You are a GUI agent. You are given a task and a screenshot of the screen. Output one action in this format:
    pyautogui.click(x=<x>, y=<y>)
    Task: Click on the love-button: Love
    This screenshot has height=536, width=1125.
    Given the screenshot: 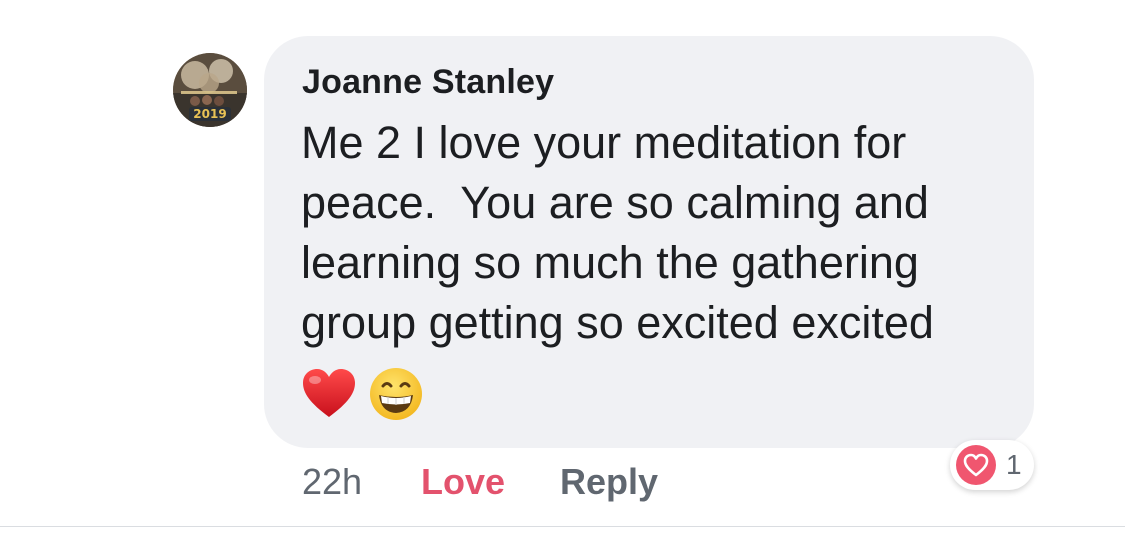 What is the action you would take?
    pyautogui.click(x=463, y=482)
    